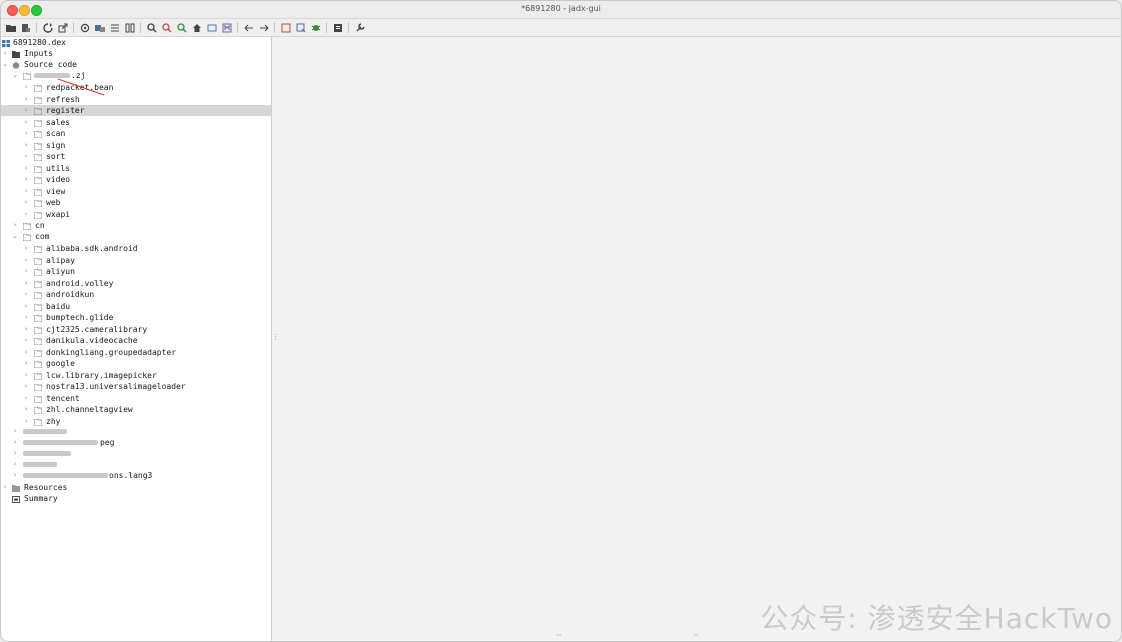  Describe the element at coordinates (136, 294) in the screenshot. I see `tree-node-package: › androidkun` at that location.